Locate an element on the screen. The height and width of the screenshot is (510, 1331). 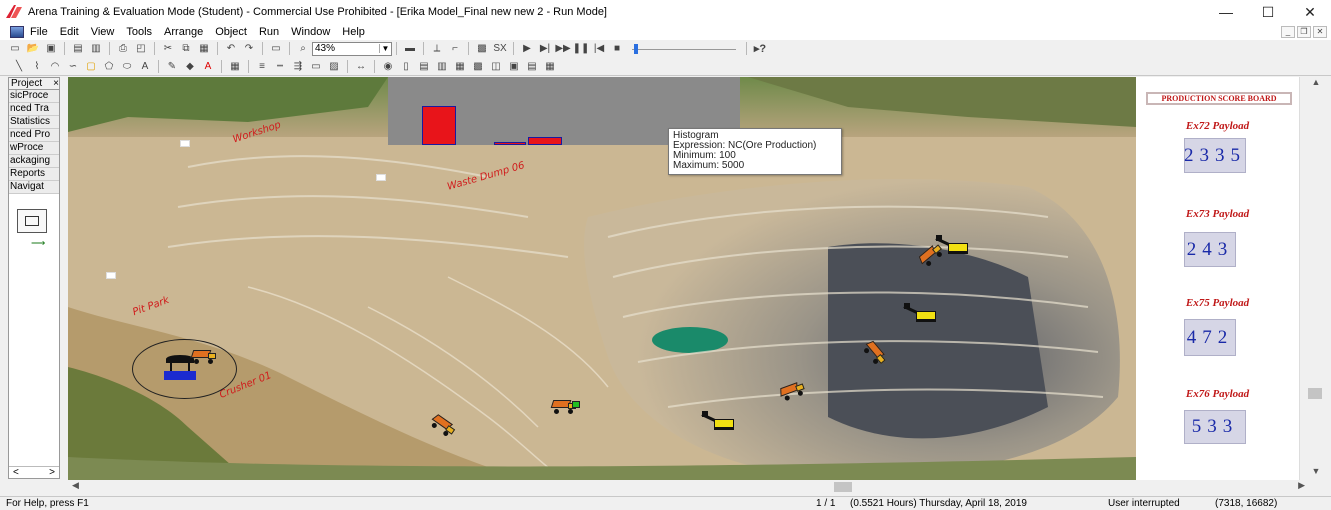
start-over-icon: |◀ is located at coordinates (599, 49).